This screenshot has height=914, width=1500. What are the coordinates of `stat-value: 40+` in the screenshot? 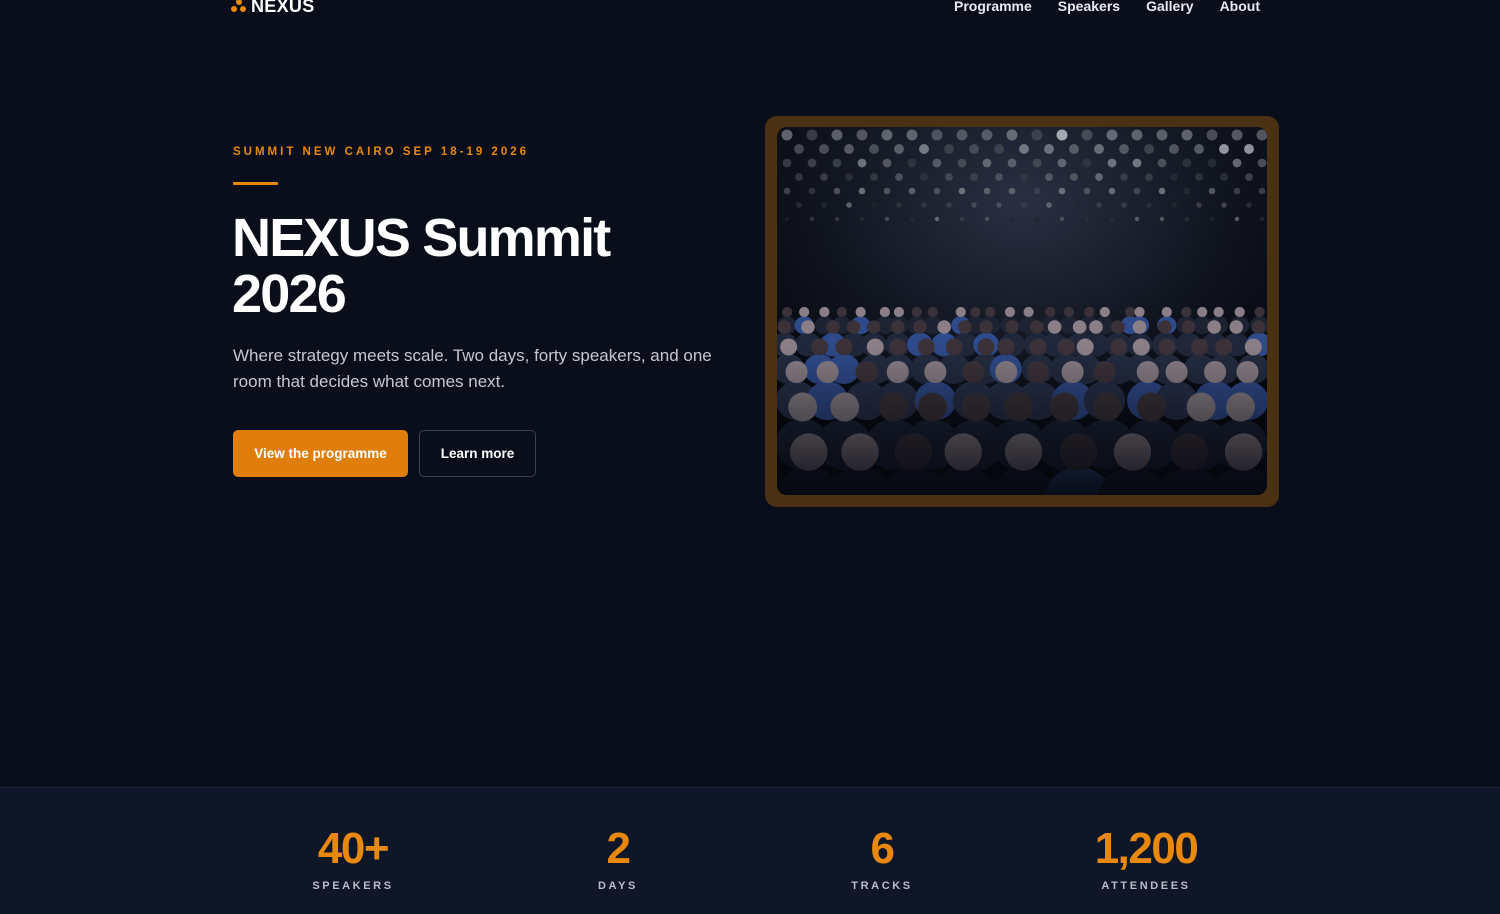 It's located at (353, 848).